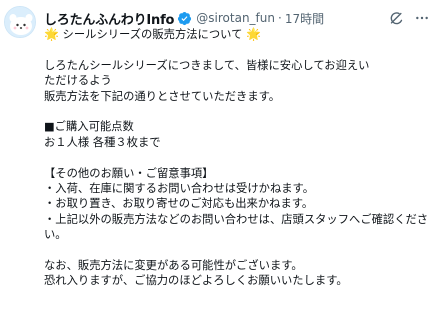 Image resolution: width=442 pixels, height=314 pixels. I want to click on avatar, so click(20, 22).